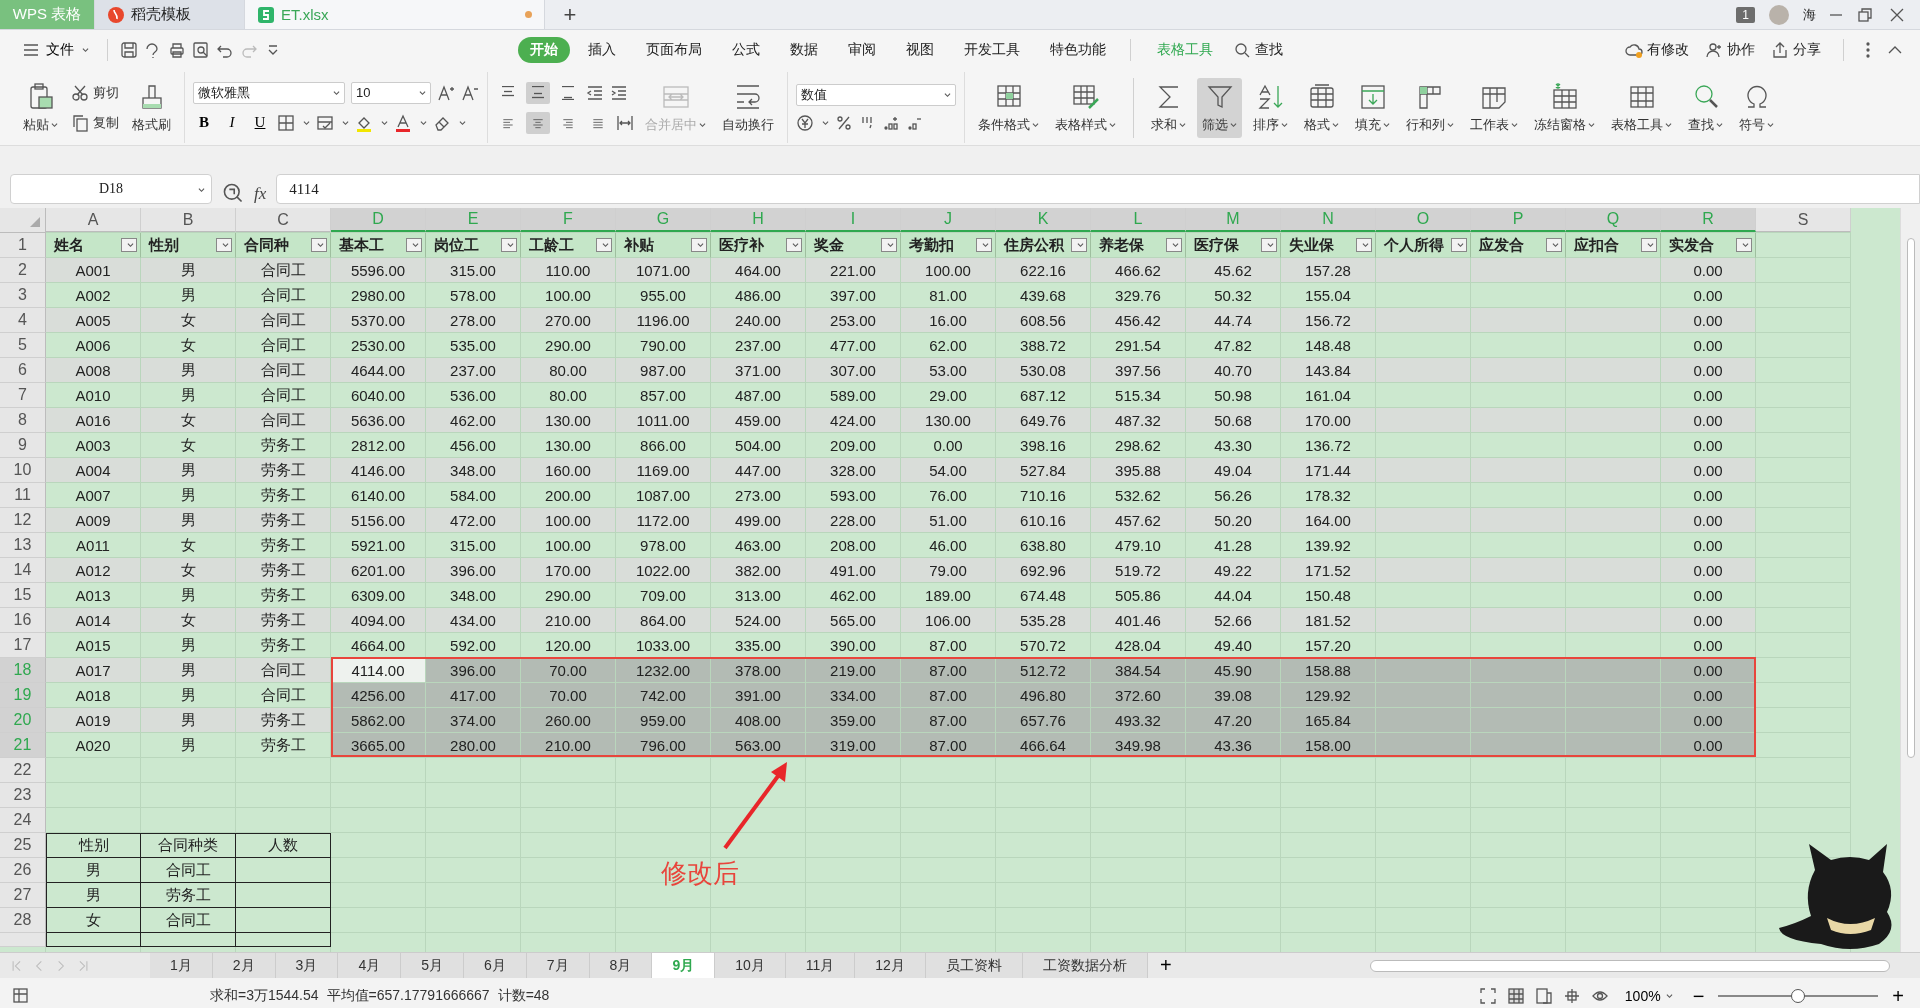  What do you see at coordinates (1085, 965) in the screenshot?
I see `sheet-tab: 工资数据分析` at bounding box center [1085, 965].